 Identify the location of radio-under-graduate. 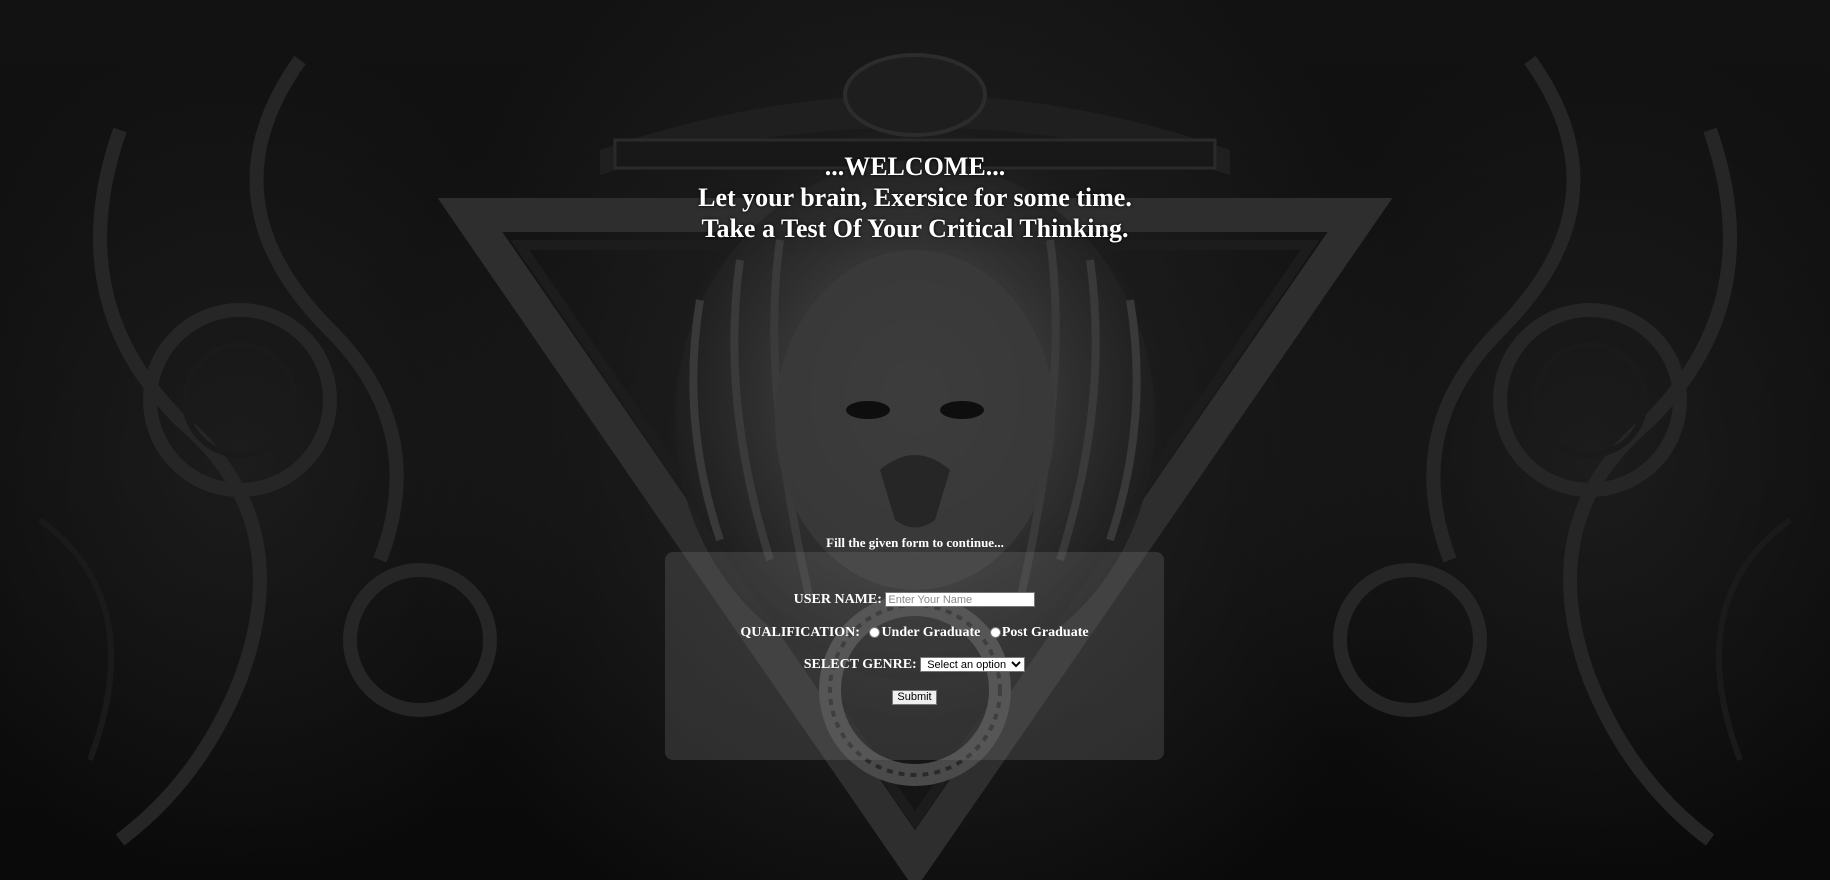
(875, 632).